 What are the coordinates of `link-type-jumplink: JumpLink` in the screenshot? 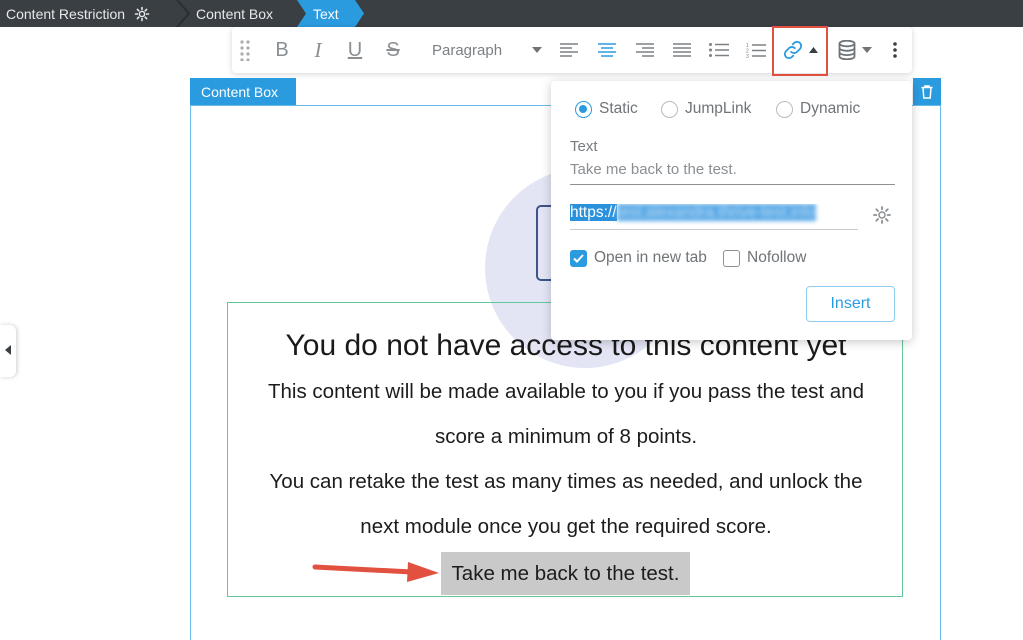 It's located at (706, 109).